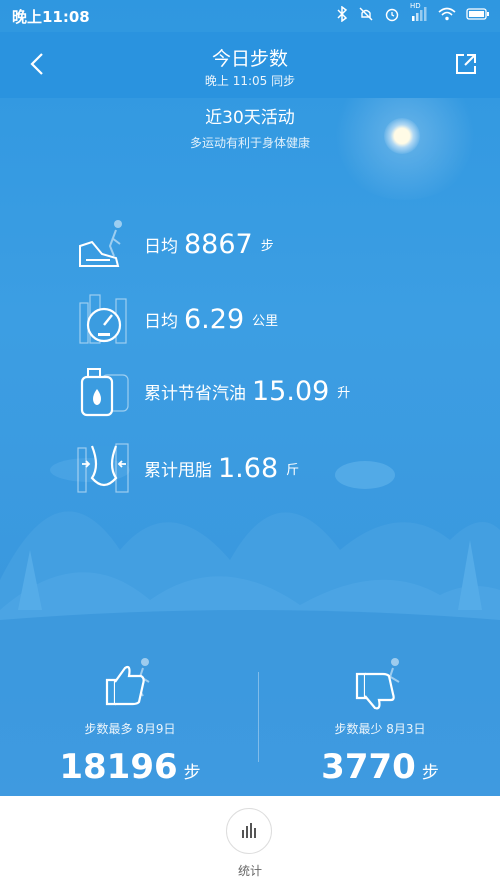  What do you see at coordinates (258, 717) in the screenshot?
I see `extremes-divider` at bounding box center [258, 717].